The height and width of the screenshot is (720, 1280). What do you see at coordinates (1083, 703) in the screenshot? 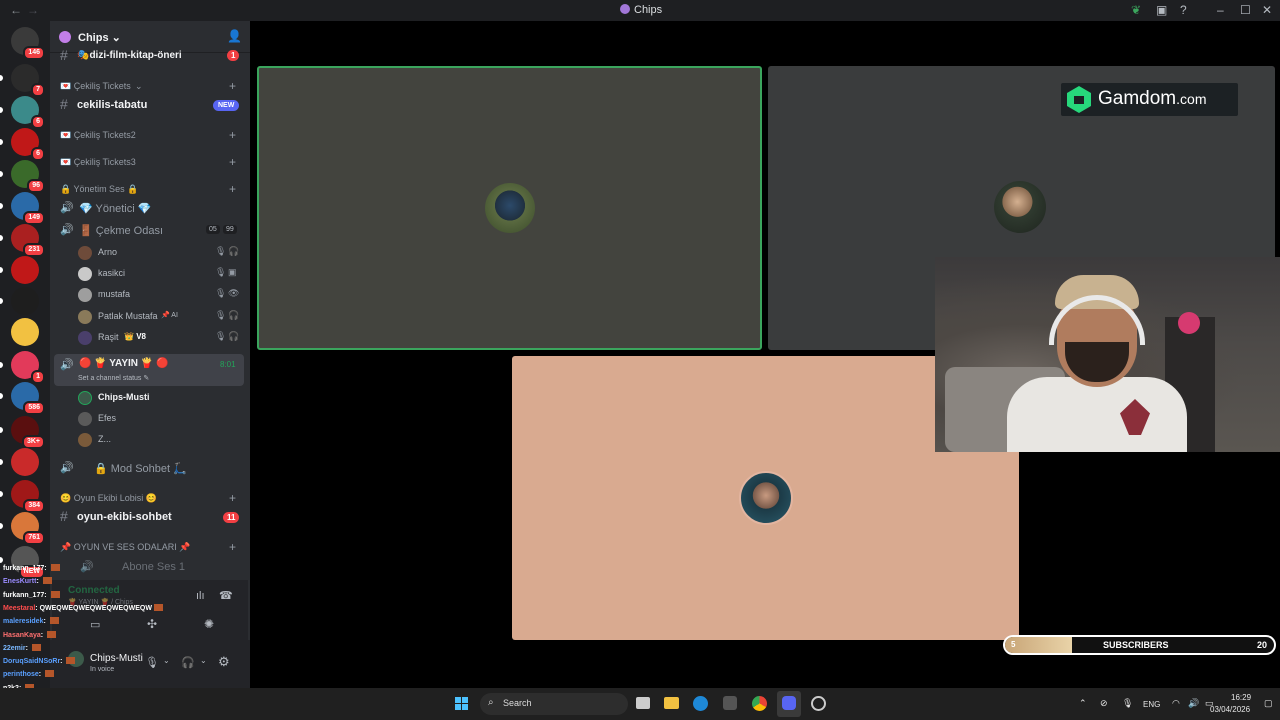
I see `chevron-up-icon: ⌃` at bounding box center [1083, 703].